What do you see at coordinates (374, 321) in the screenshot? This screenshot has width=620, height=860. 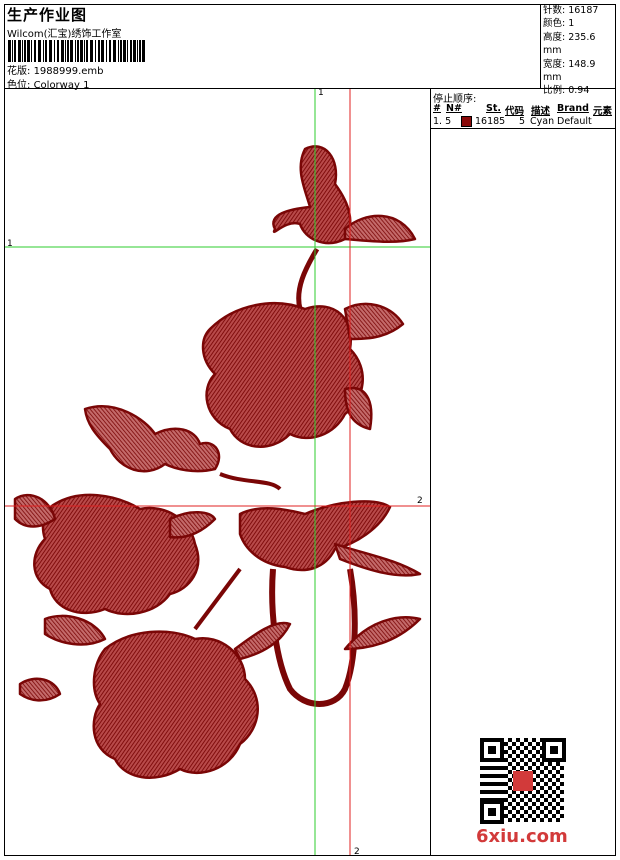 I see `upper-flower-leaf` at bounding box center [374, 321].